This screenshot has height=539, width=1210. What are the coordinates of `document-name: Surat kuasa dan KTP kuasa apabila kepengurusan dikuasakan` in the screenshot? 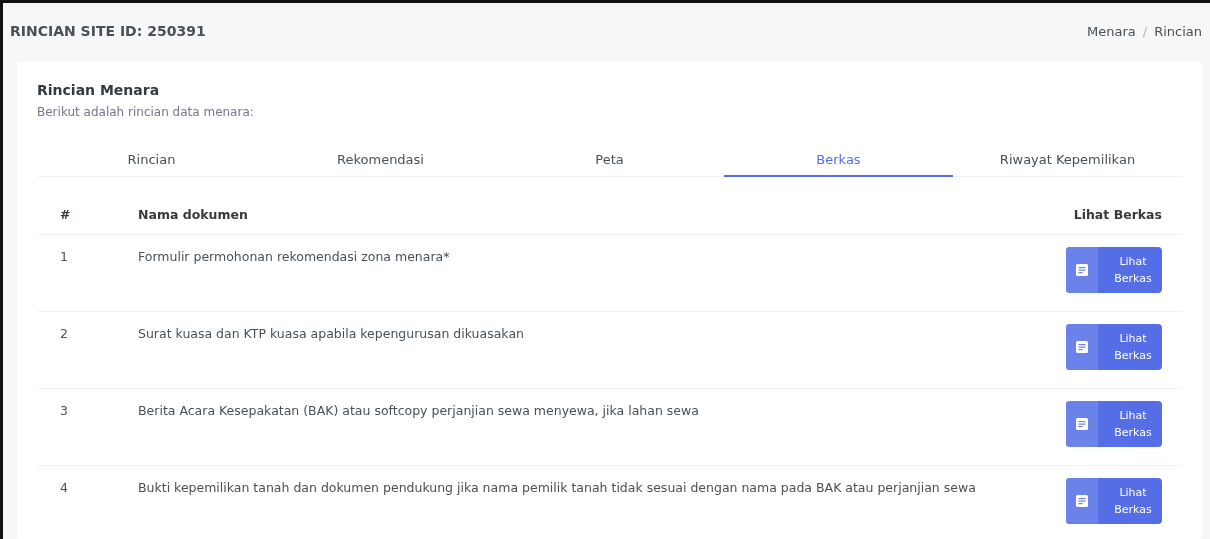 It's located at (578, 350).